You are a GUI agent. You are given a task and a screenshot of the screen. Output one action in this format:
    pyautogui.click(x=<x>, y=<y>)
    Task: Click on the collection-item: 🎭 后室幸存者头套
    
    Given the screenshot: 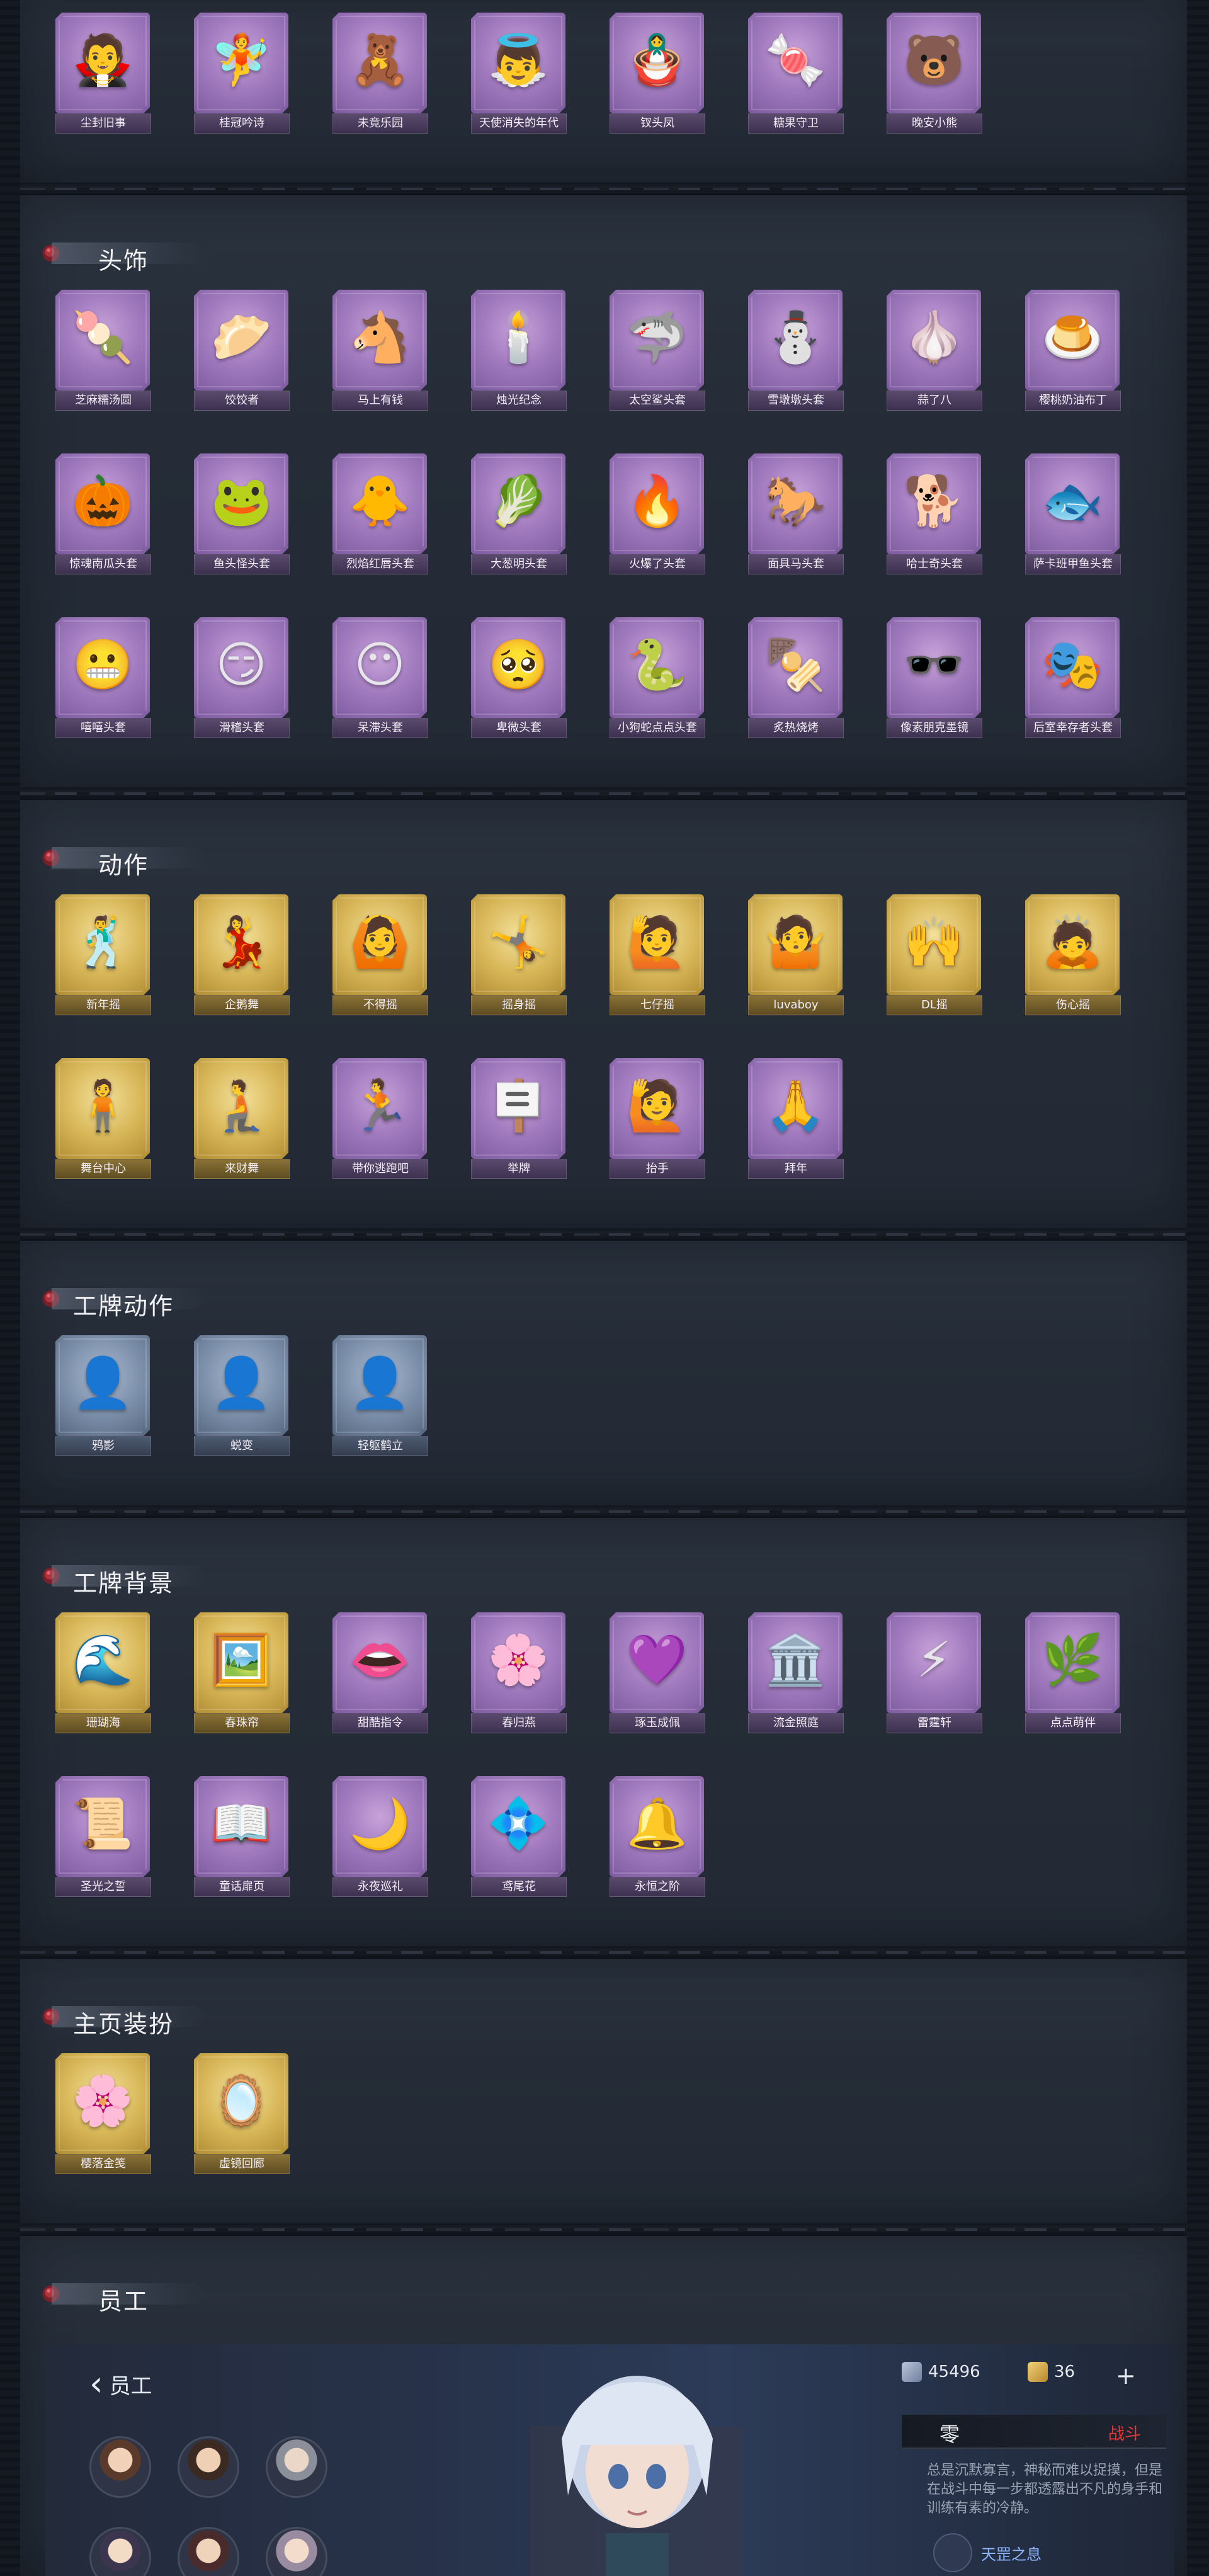 What is the action you would take?
    pyautogui.click(x=1072, y=680)
    